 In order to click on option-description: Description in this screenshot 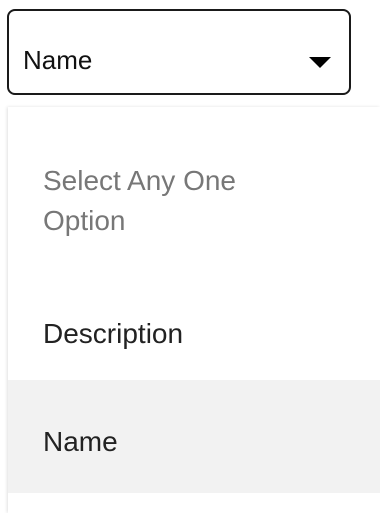, I will do `click(194, 344)`.